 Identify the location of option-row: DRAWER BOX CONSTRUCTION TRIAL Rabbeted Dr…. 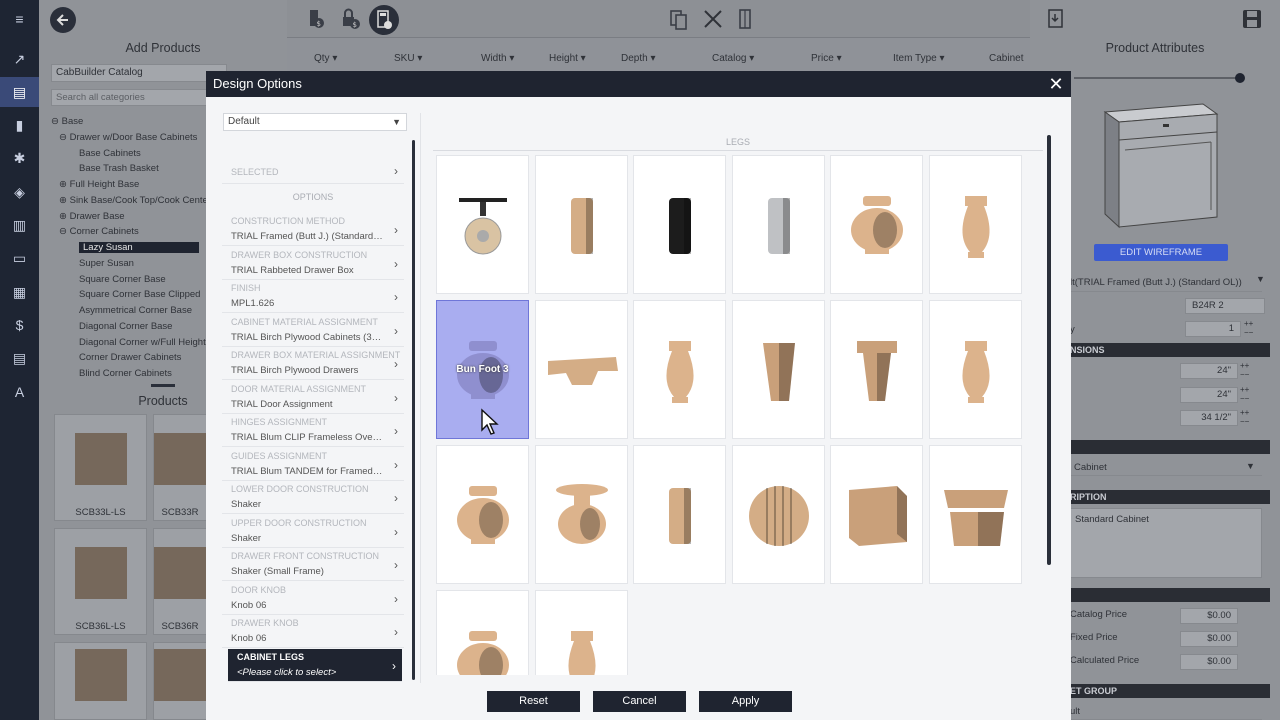
(313, 263).